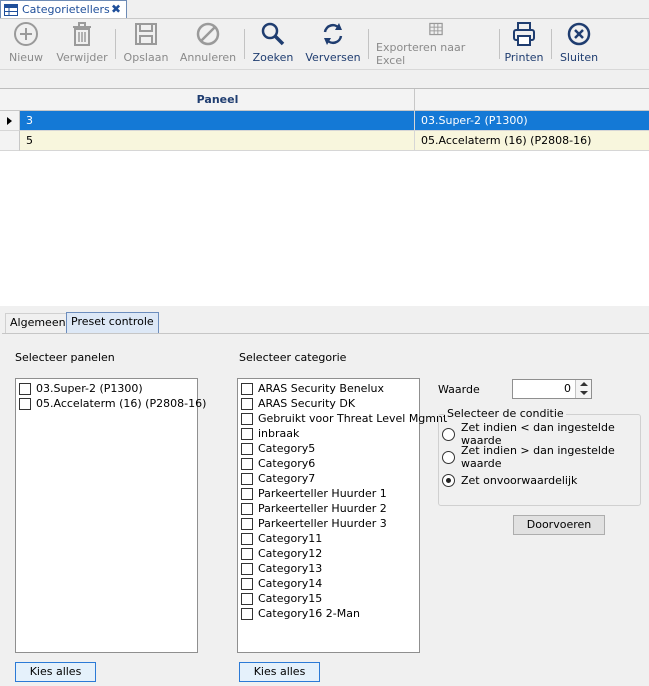  What do you see at coordinates (38, 323) in the screenshot?
I see `tab-algemeen: Algemeen` at bounding box center [38, 323].